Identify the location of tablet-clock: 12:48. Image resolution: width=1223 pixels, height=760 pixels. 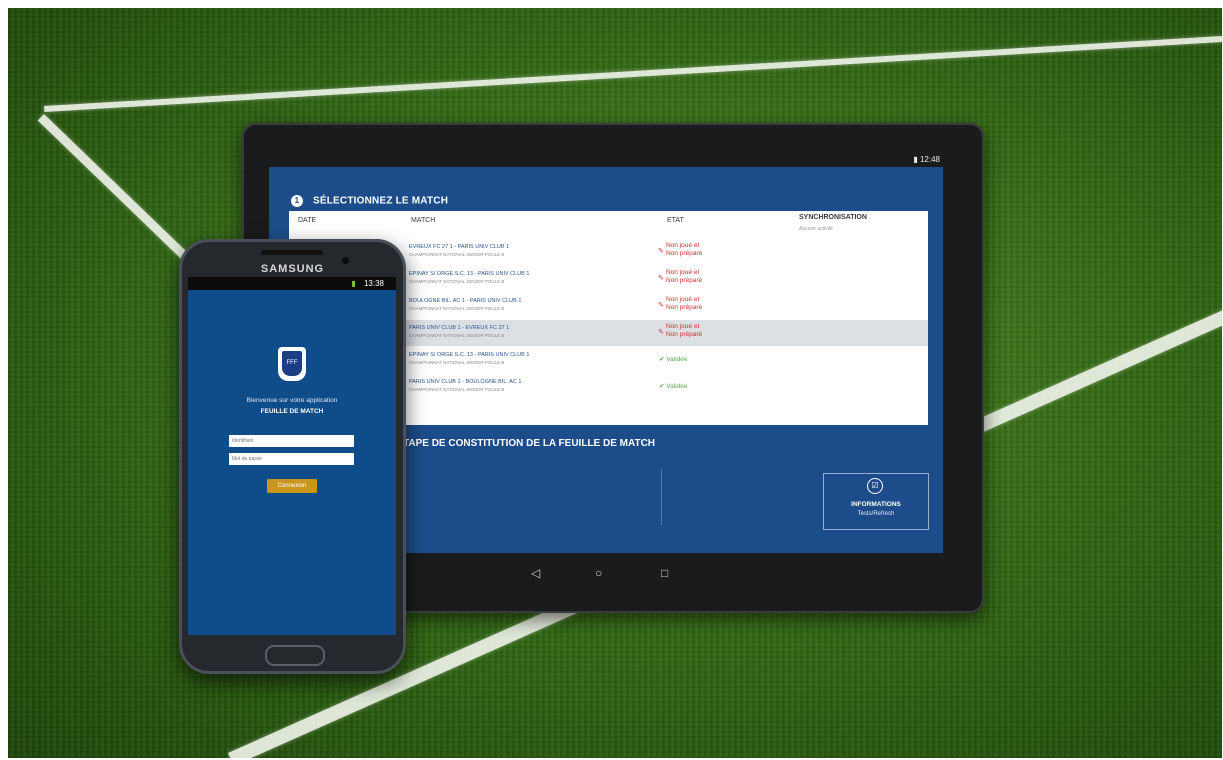
(929, 159).